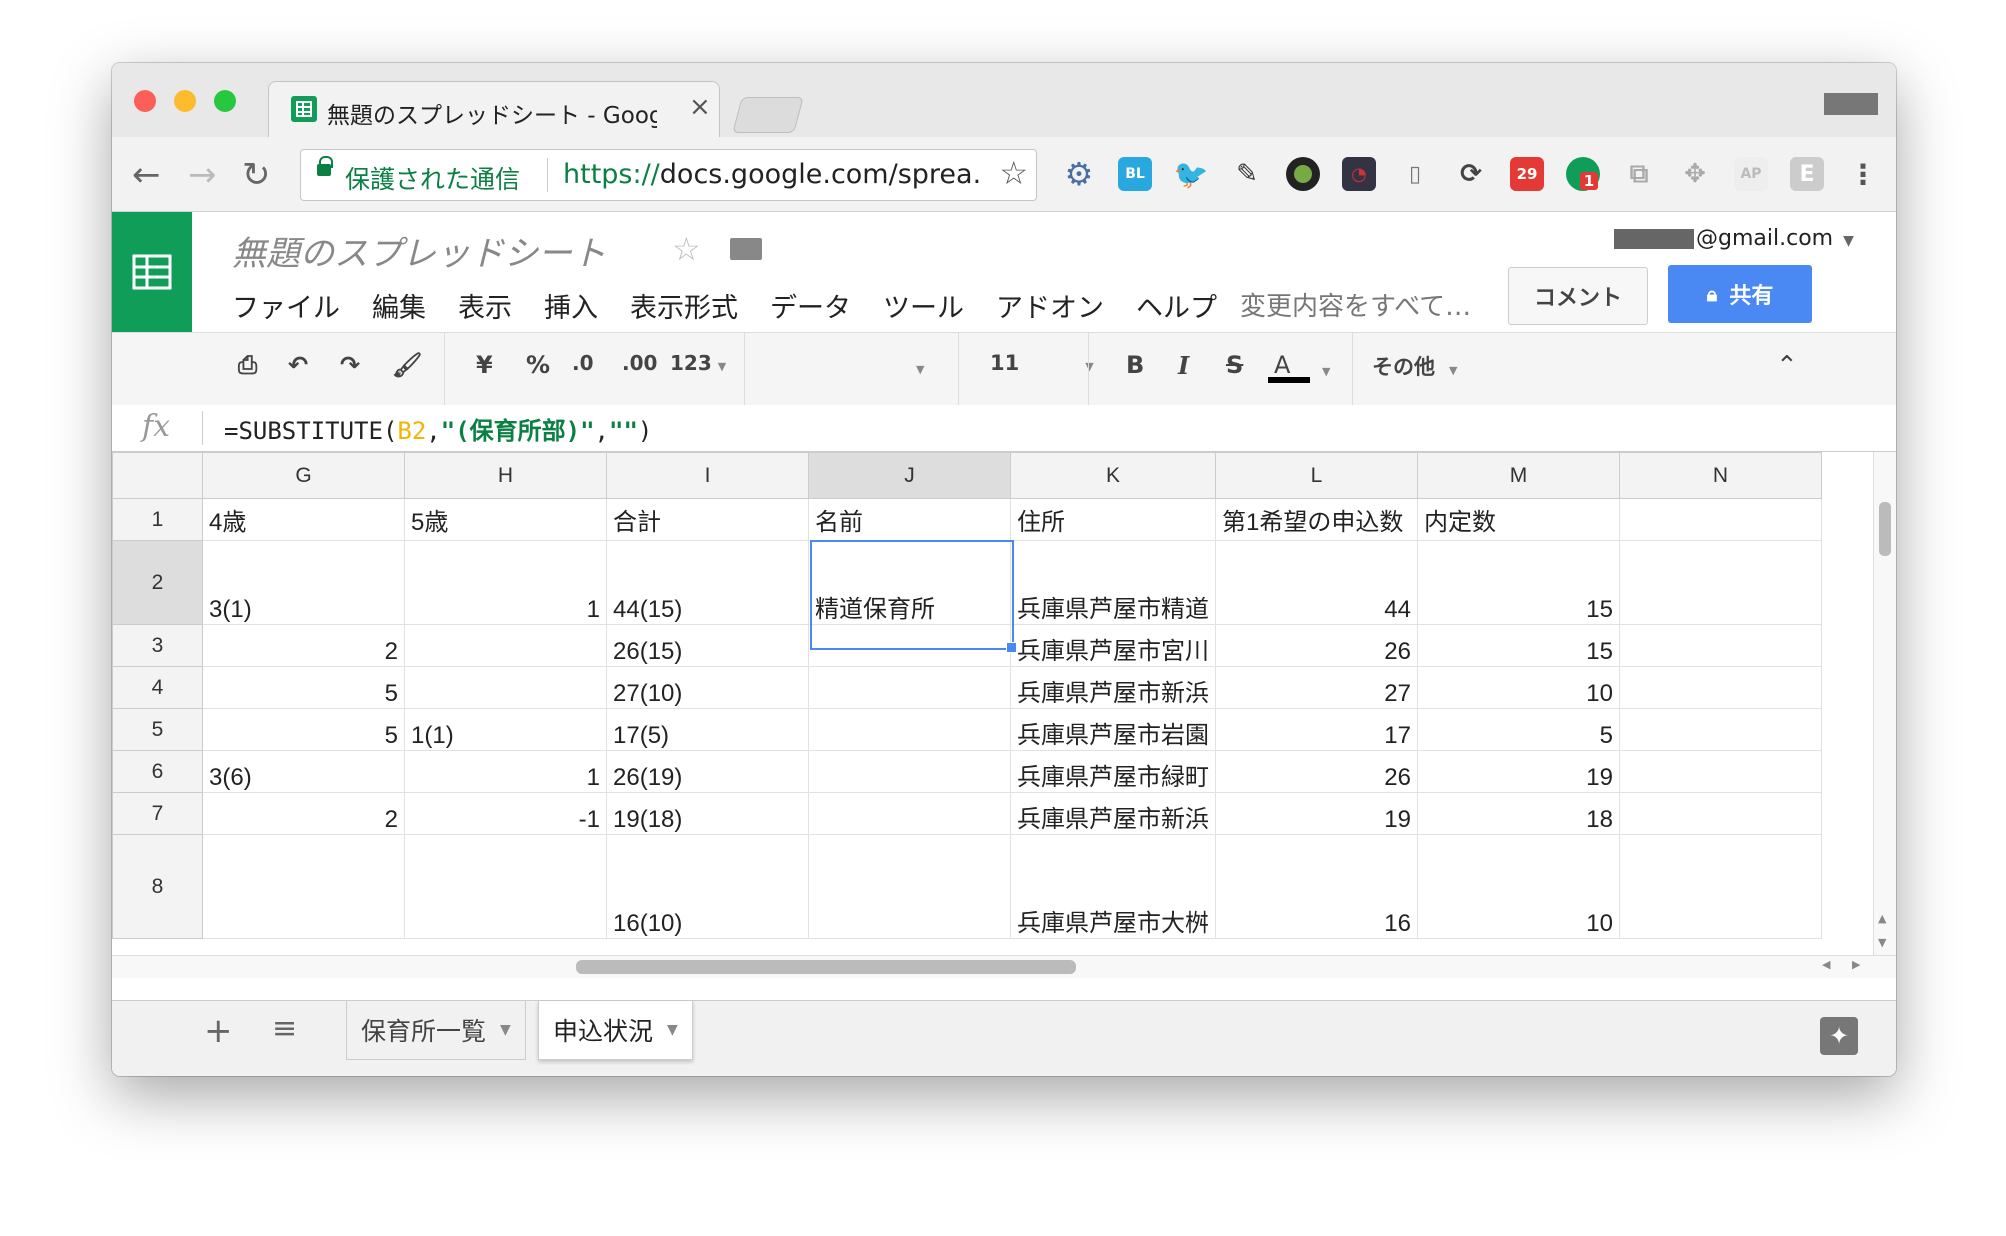  What do you see at coordinates (1079, 174) in the screenshot?
I see `gear-extension-icon: ⚙` at bounding box center [1079, 174].